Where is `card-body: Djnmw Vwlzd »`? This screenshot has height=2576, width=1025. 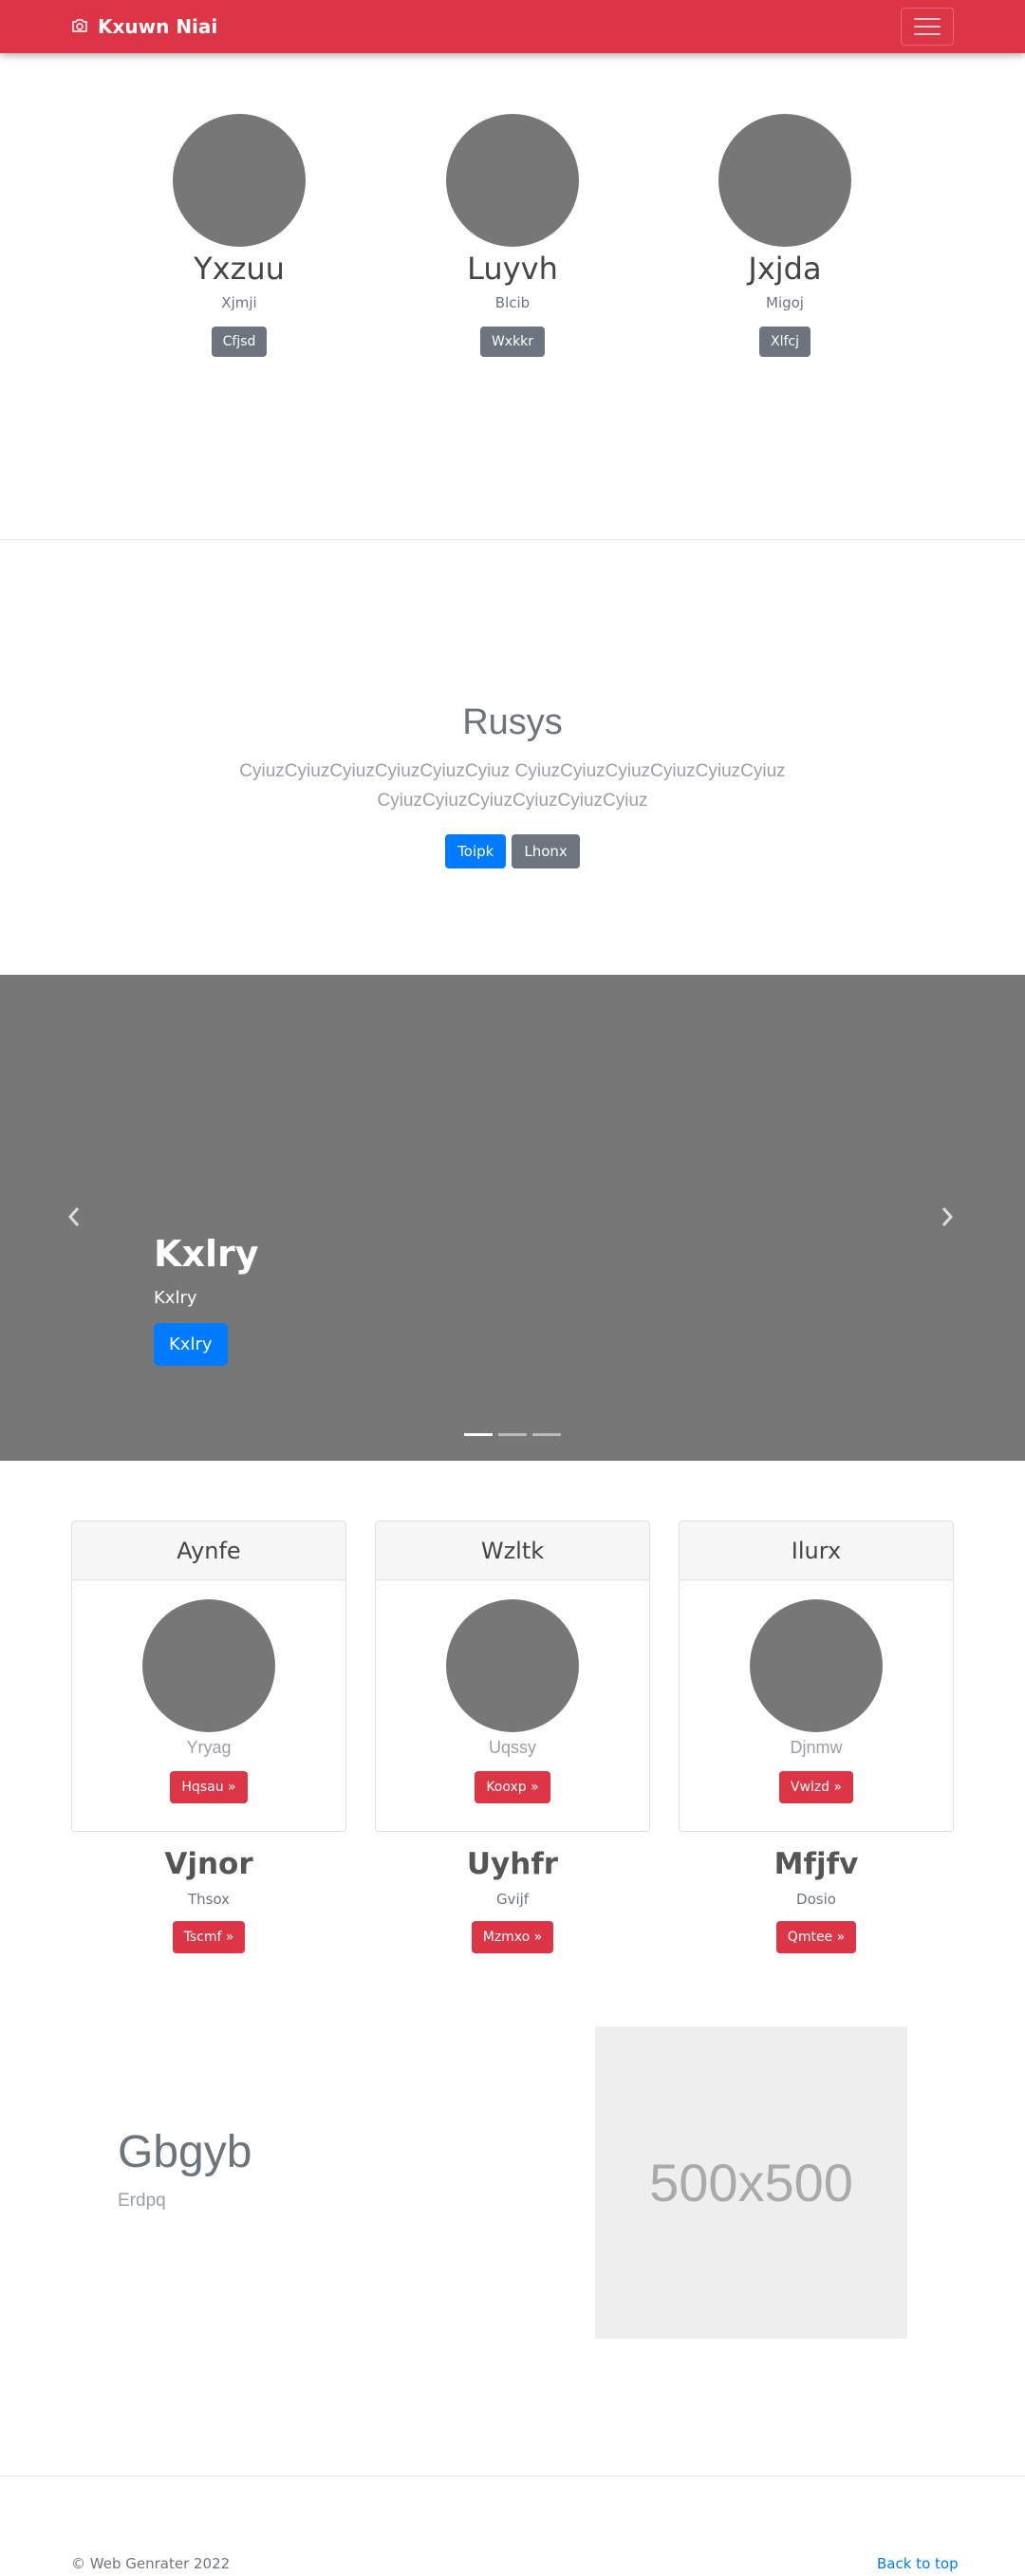
card-body: Djnmw Vwlzd » is located at coordinates (816, 1692).